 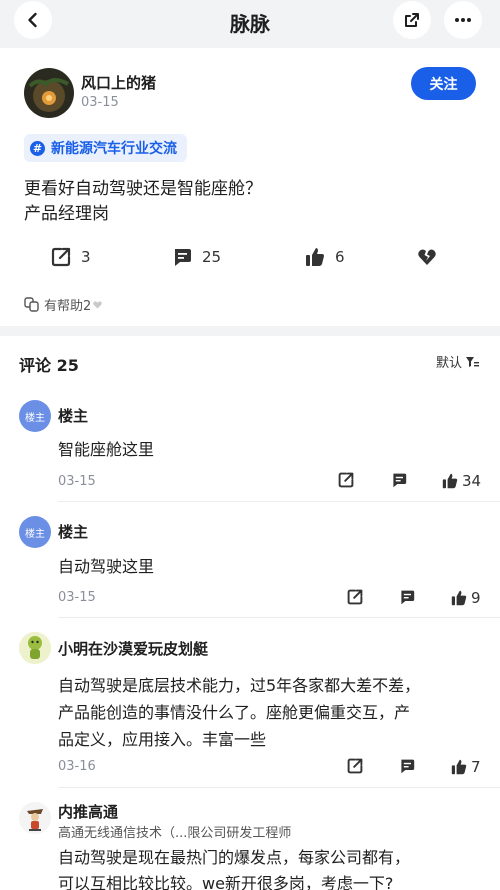 I want to click on helpful-button: 有帮助2, so click(x=63, y=304).